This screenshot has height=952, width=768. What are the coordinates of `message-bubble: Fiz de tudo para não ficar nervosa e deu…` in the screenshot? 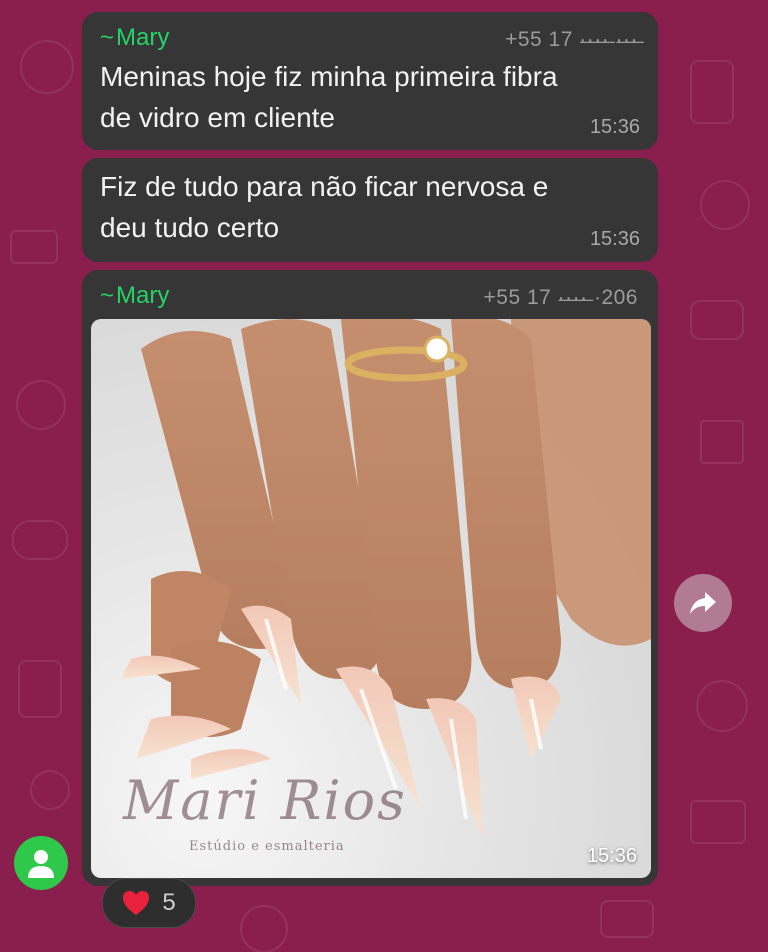 It's located at (370, 210).